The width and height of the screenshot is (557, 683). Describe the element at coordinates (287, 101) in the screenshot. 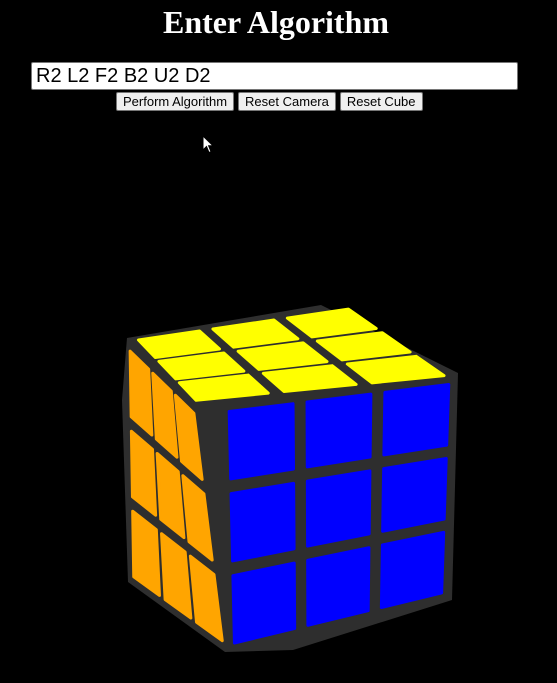

I see `reset-camera-button: Reset Camera` at that location.